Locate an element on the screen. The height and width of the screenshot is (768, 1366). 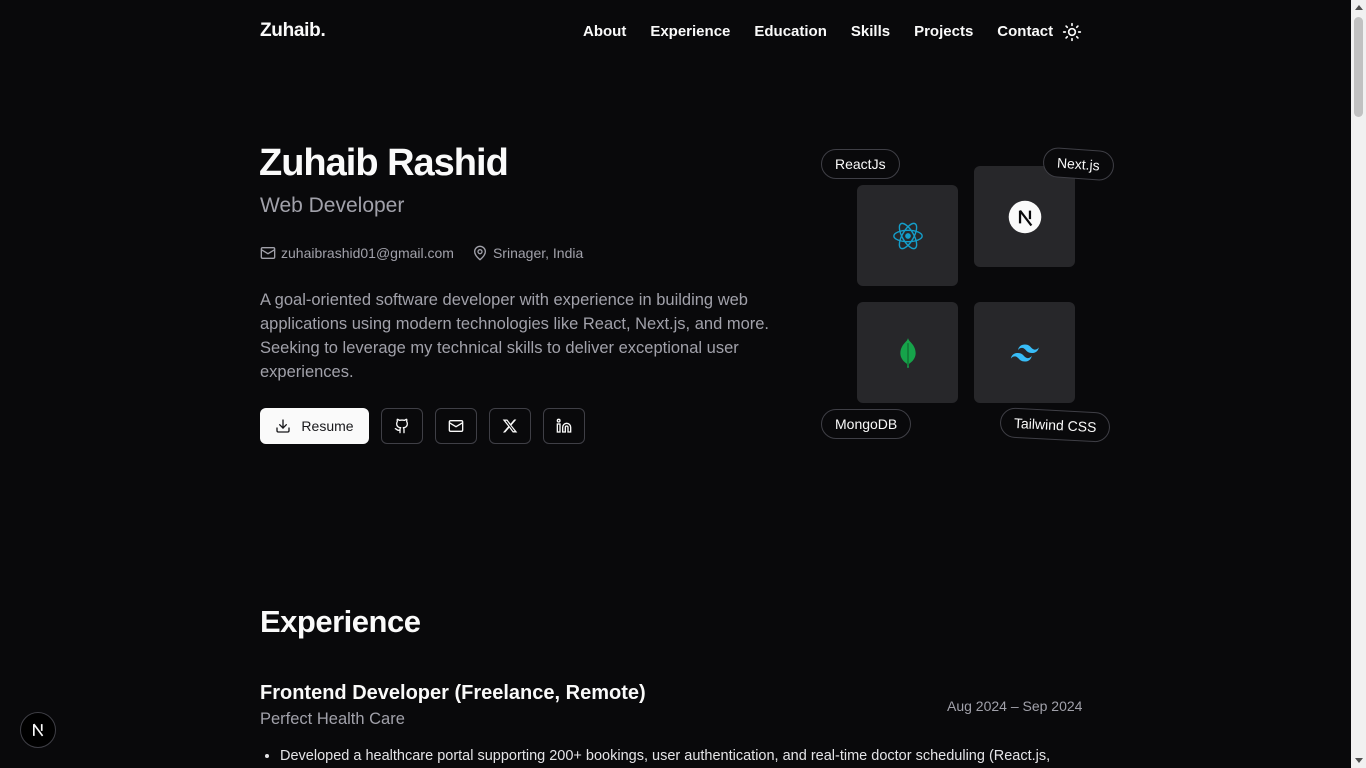
tailwind-tile is located at coordinates (1024, 352).